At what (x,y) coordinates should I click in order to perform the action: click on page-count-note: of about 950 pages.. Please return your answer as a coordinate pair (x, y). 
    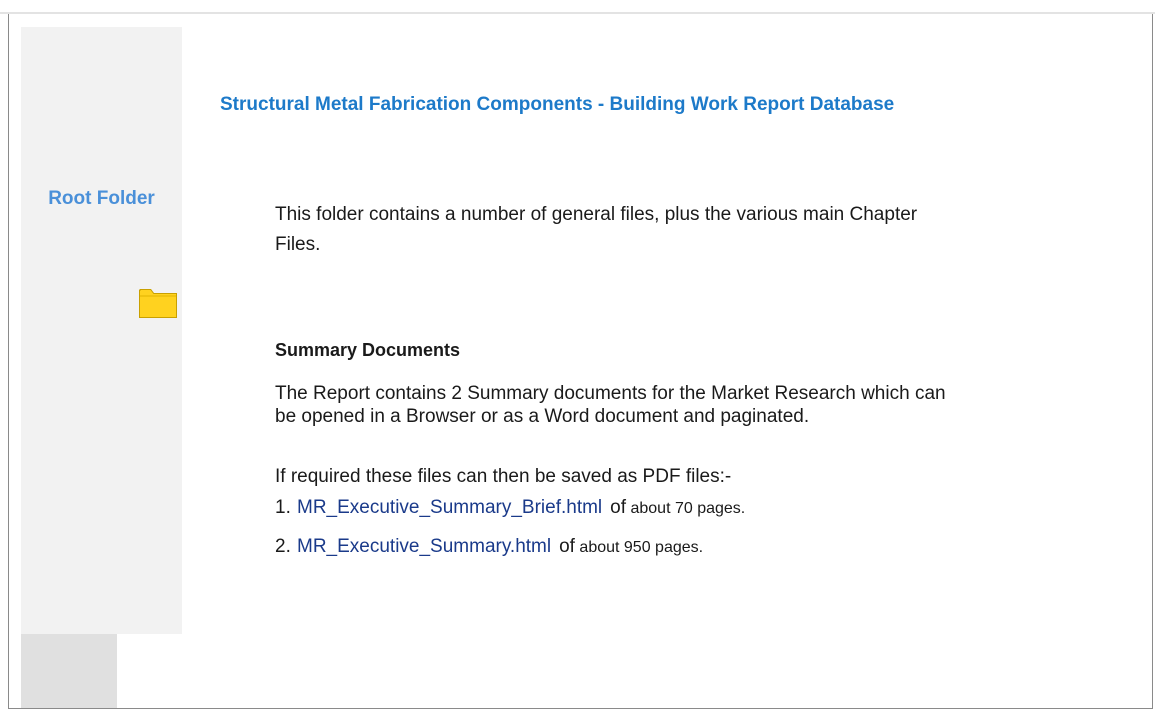
    Looking at the image, I should click on (631, 547).